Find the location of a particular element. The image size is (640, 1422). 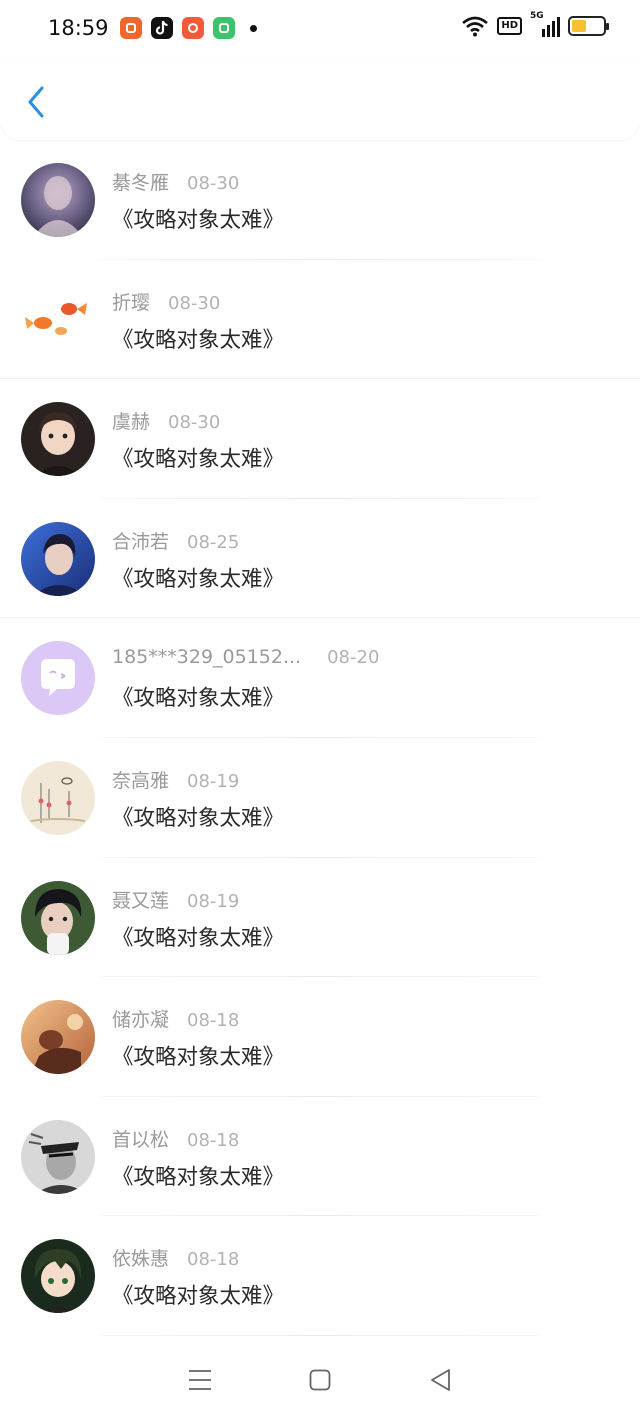

back-triangle-icon is located at coordinates (440, 1380).